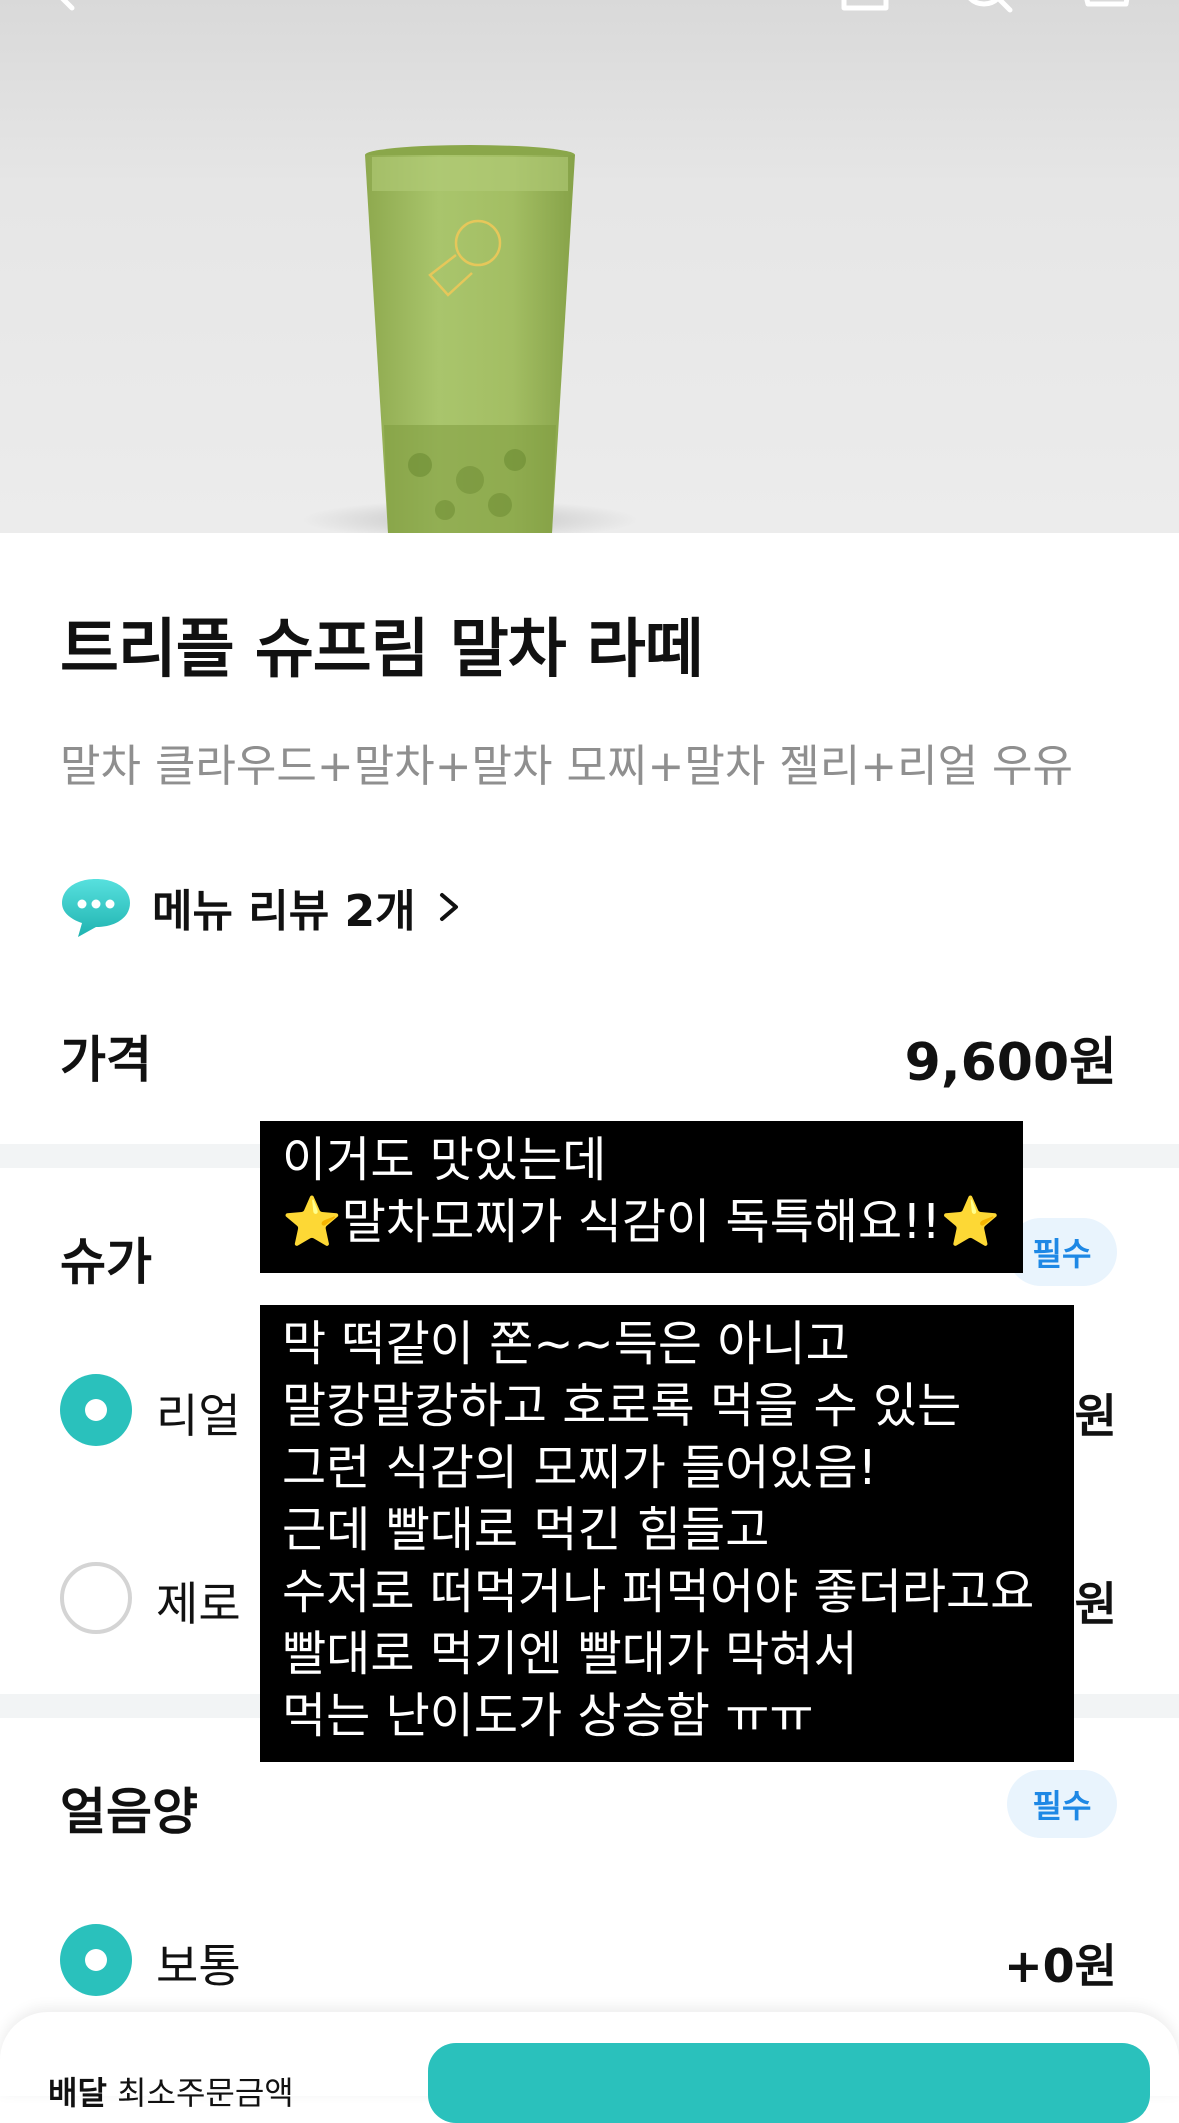 The height and width of the screenshot is (2123, 1179). What do you see at coordinates (448, 907) in the screenshot?
I see `chevron-right-icon` at bounding box center [448, 907].